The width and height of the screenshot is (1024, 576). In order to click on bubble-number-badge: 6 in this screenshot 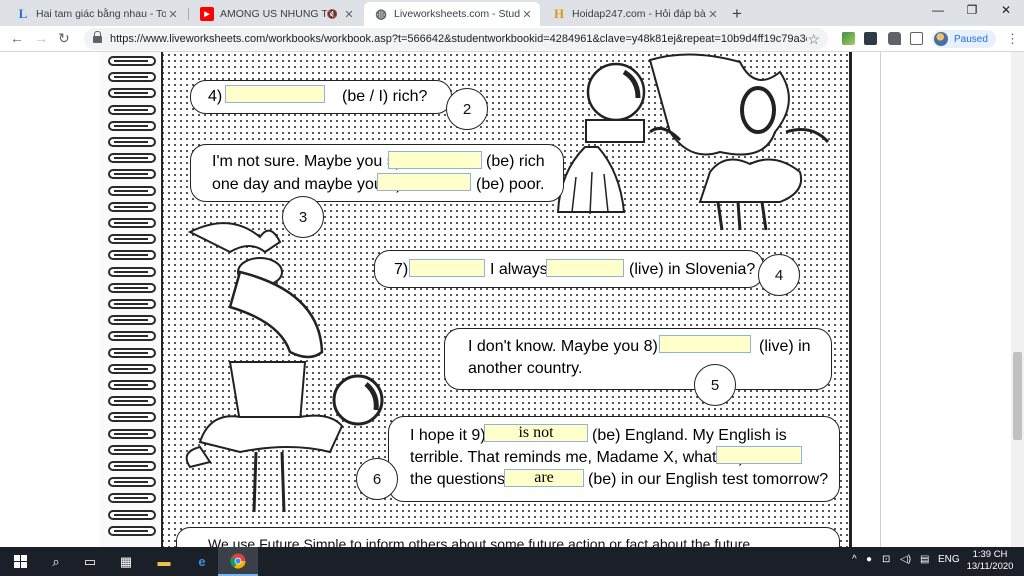, I will do `click(377, 479)`.